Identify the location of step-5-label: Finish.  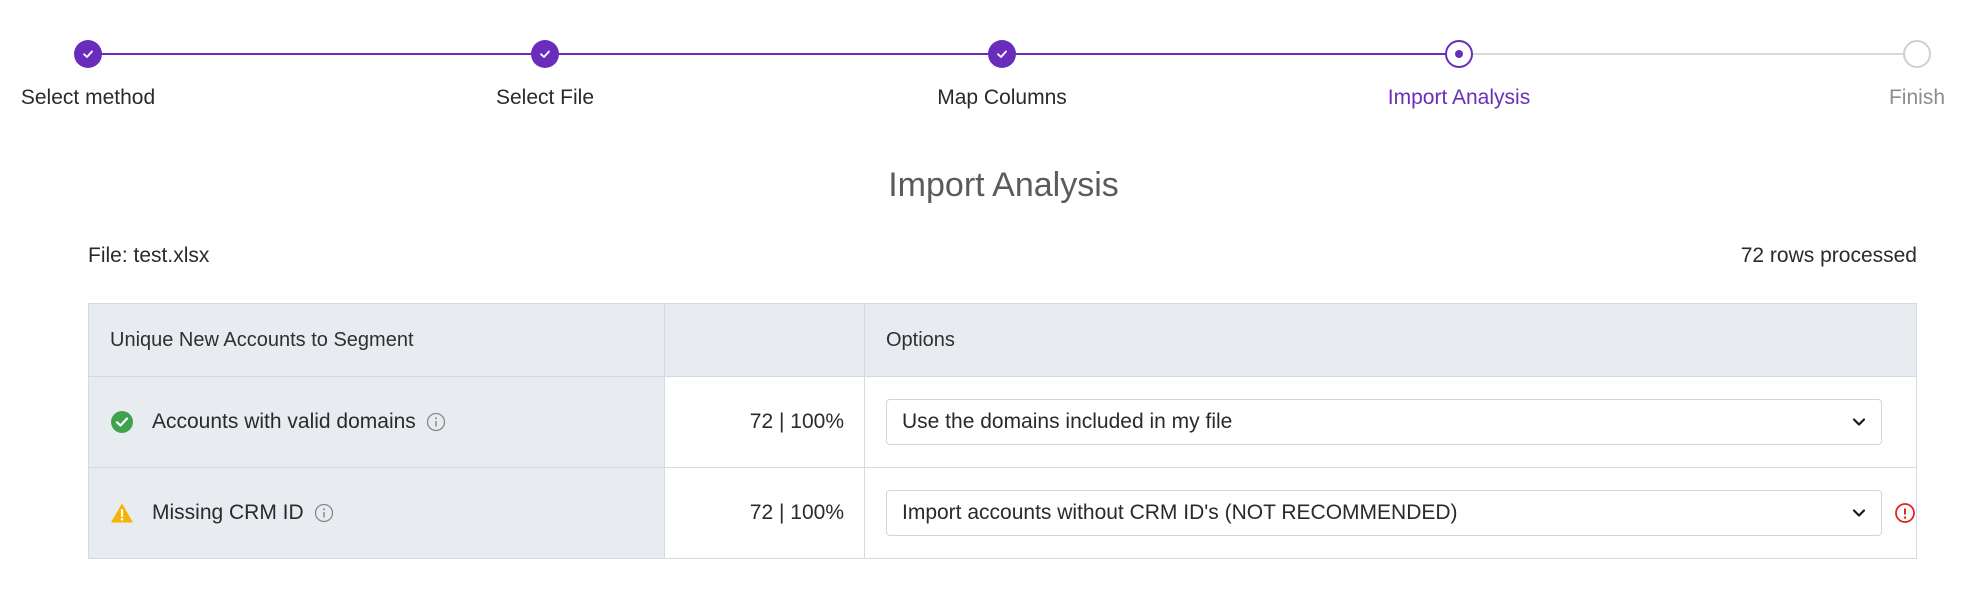
(1917, 97).